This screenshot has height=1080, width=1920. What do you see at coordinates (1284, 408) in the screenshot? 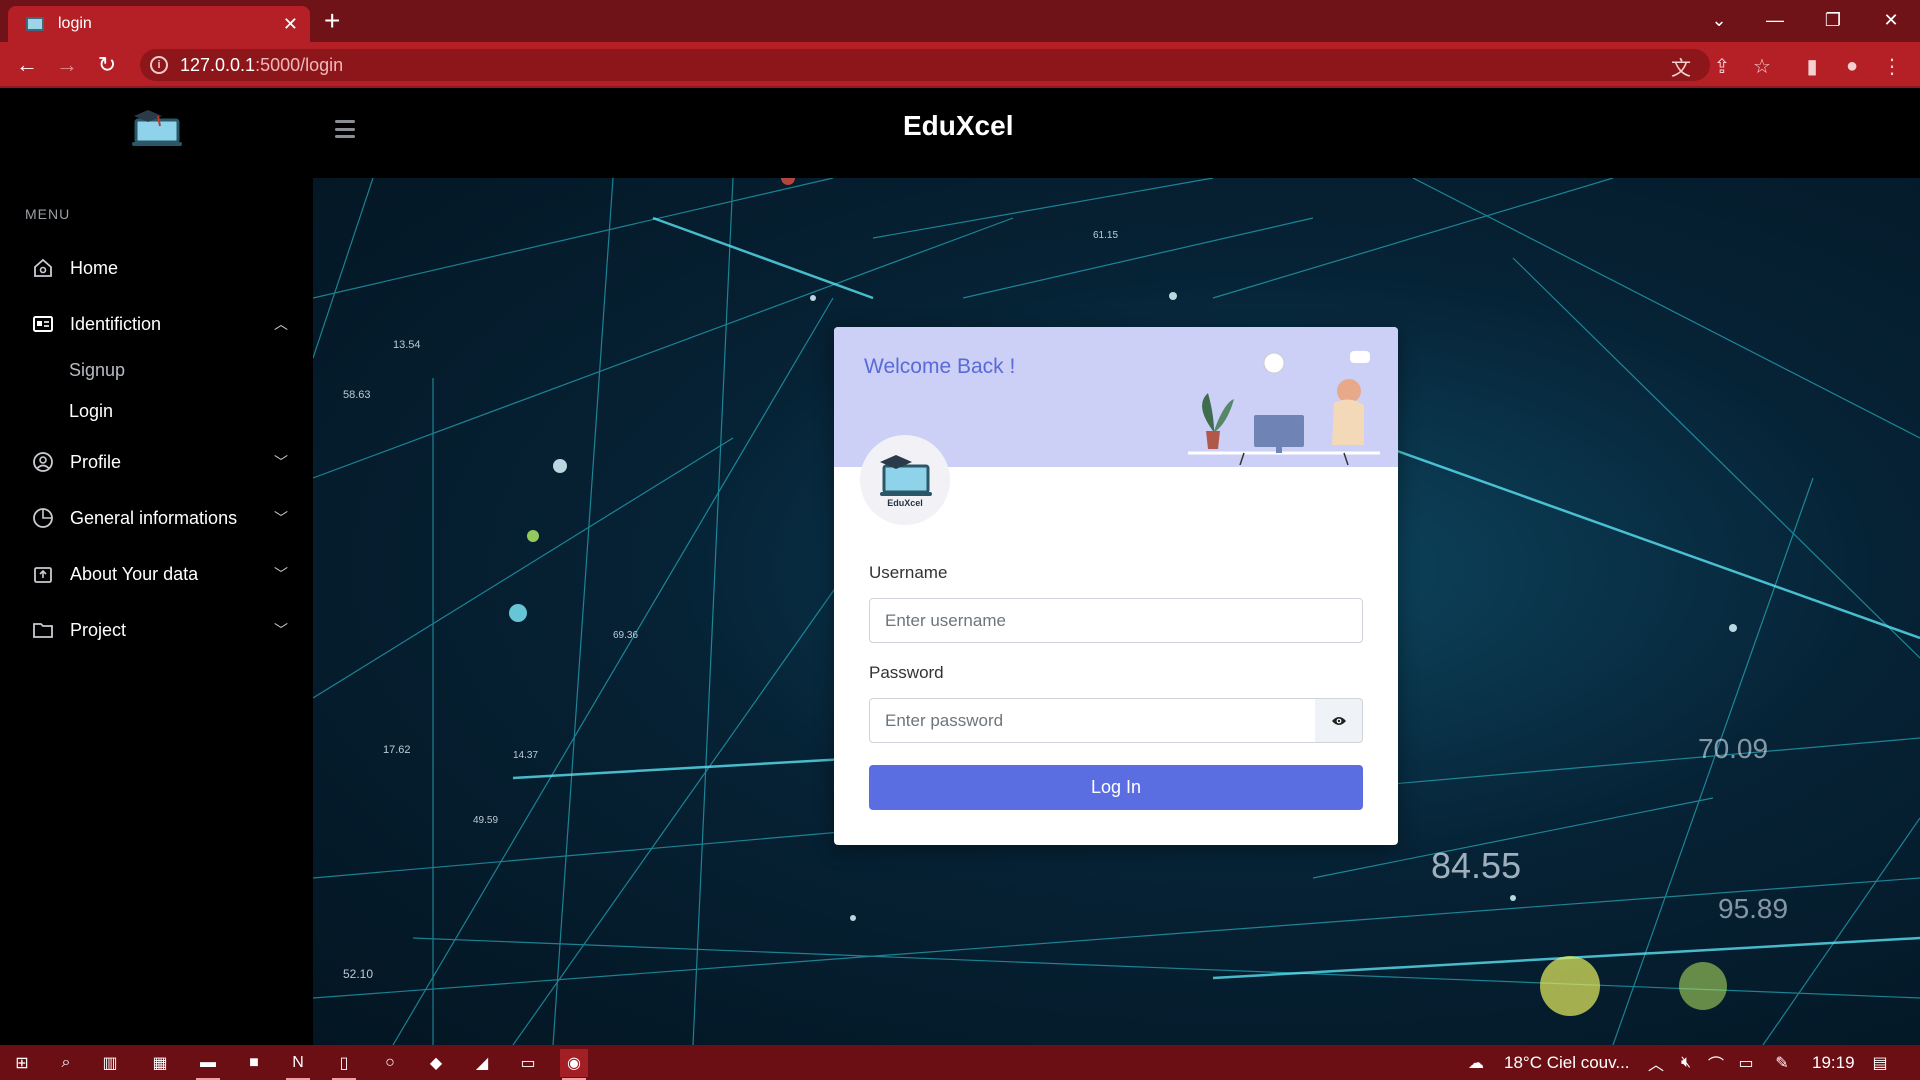
I see `workspace-illustration` at bounding box center [1284, 408].